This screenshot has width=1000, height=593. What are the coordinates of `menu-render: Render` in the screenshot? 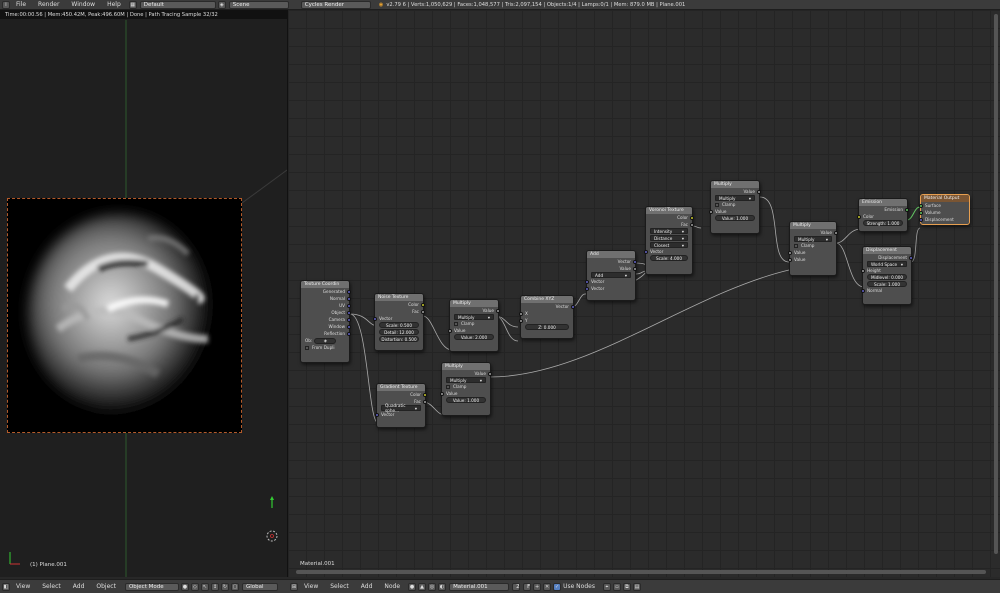 It's located at (48, 4).